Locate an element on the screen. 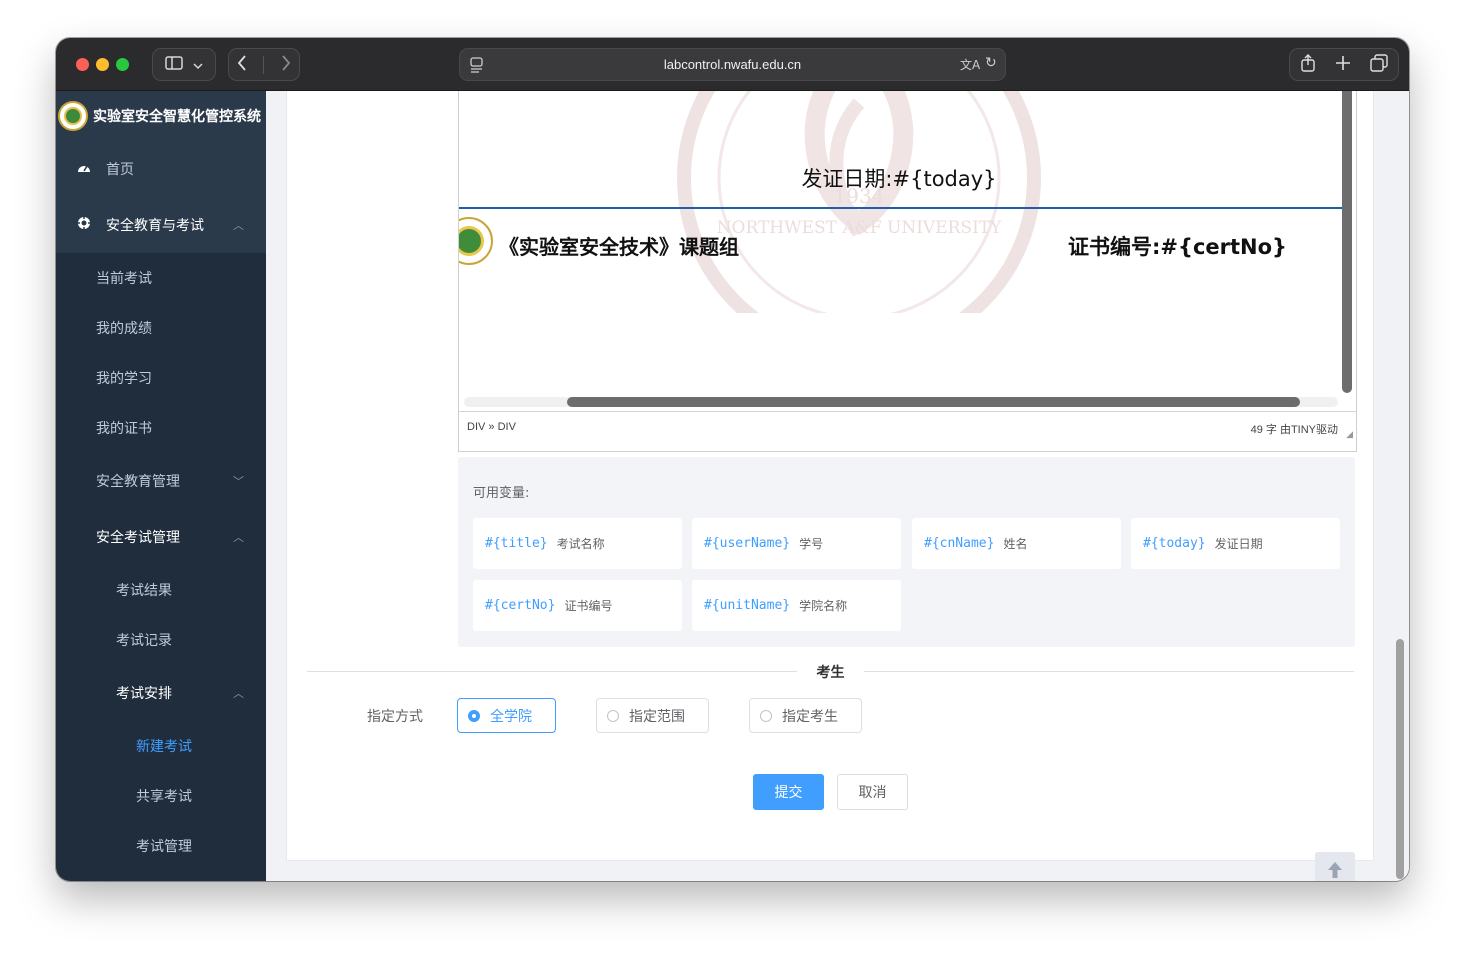  sidebar-item-exam-records: 考试记录 is located at coordinates (161, 640).